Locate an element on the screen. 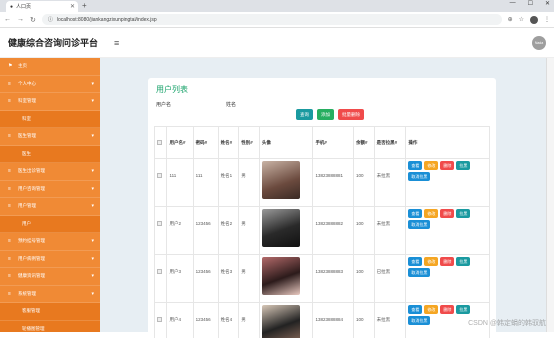 Image resolution: width=554 pixels, height=338 pixels. browser-tab-strip: ● 人口页 ✕ + — ☐ ✕ is located at coordinates (277, 6).